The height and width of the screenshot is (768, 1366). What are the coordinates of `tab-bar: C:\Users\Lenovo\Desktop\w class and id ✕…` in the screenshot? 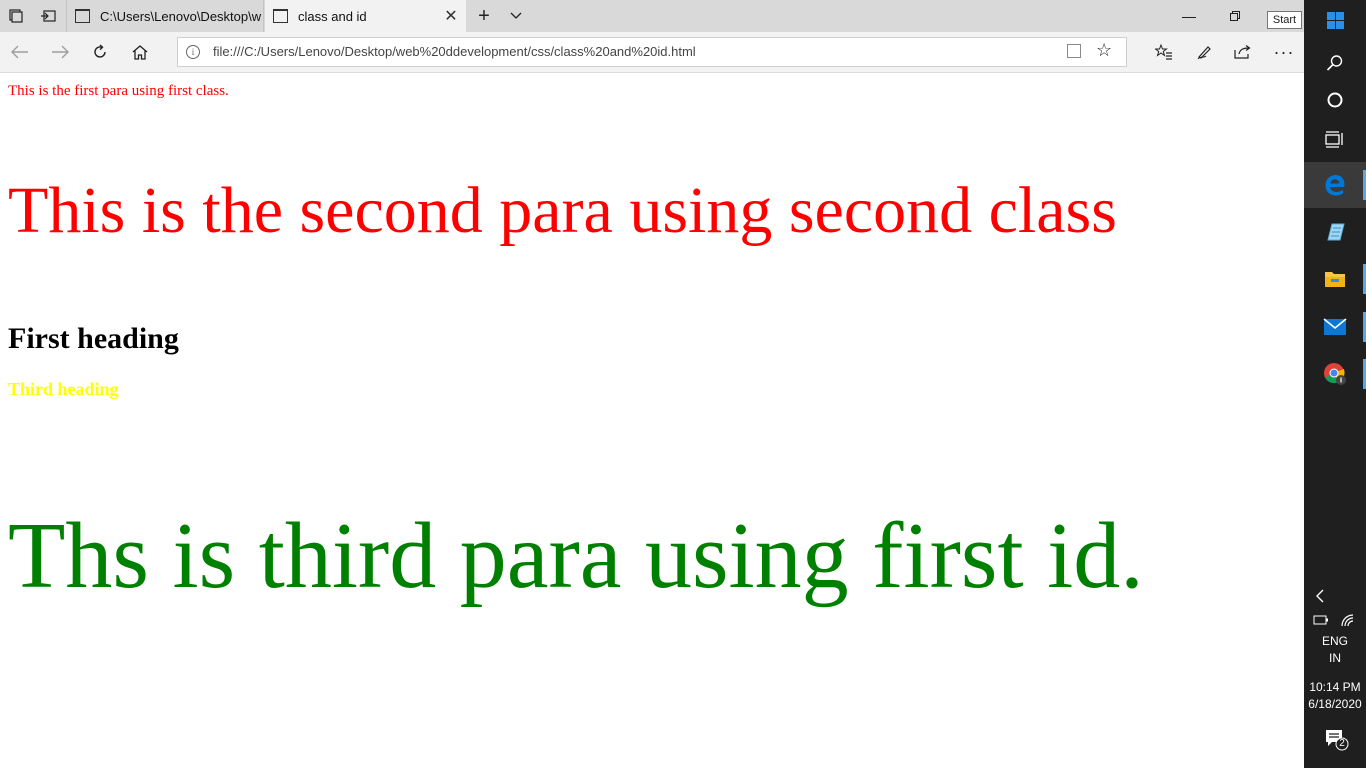 It's located at (652, 16).